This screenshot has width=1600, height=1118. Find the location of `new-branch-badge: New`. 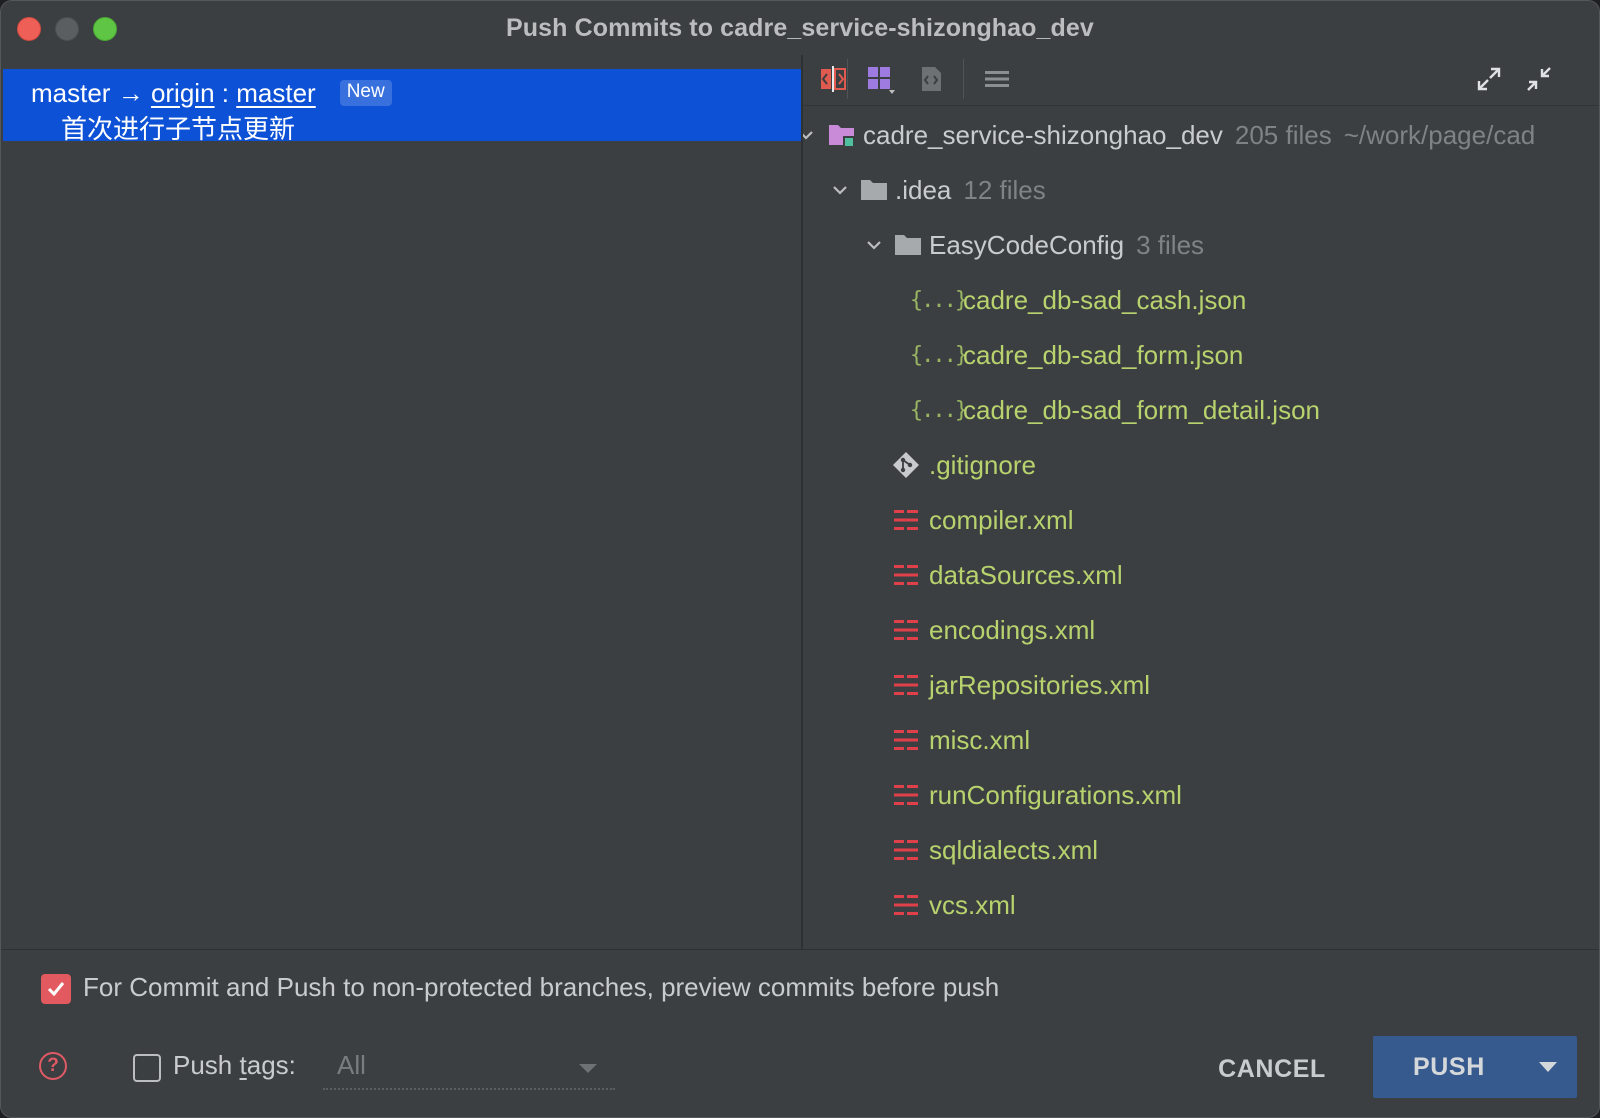

new-branch-badge: New is located at coordinates (365, 93).